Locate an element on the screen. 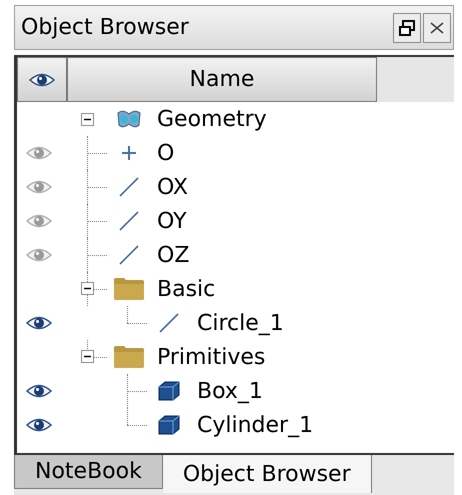 This screenshot has height=495, width=462. window-title: Object Browser is located at coordinates (105, 28).